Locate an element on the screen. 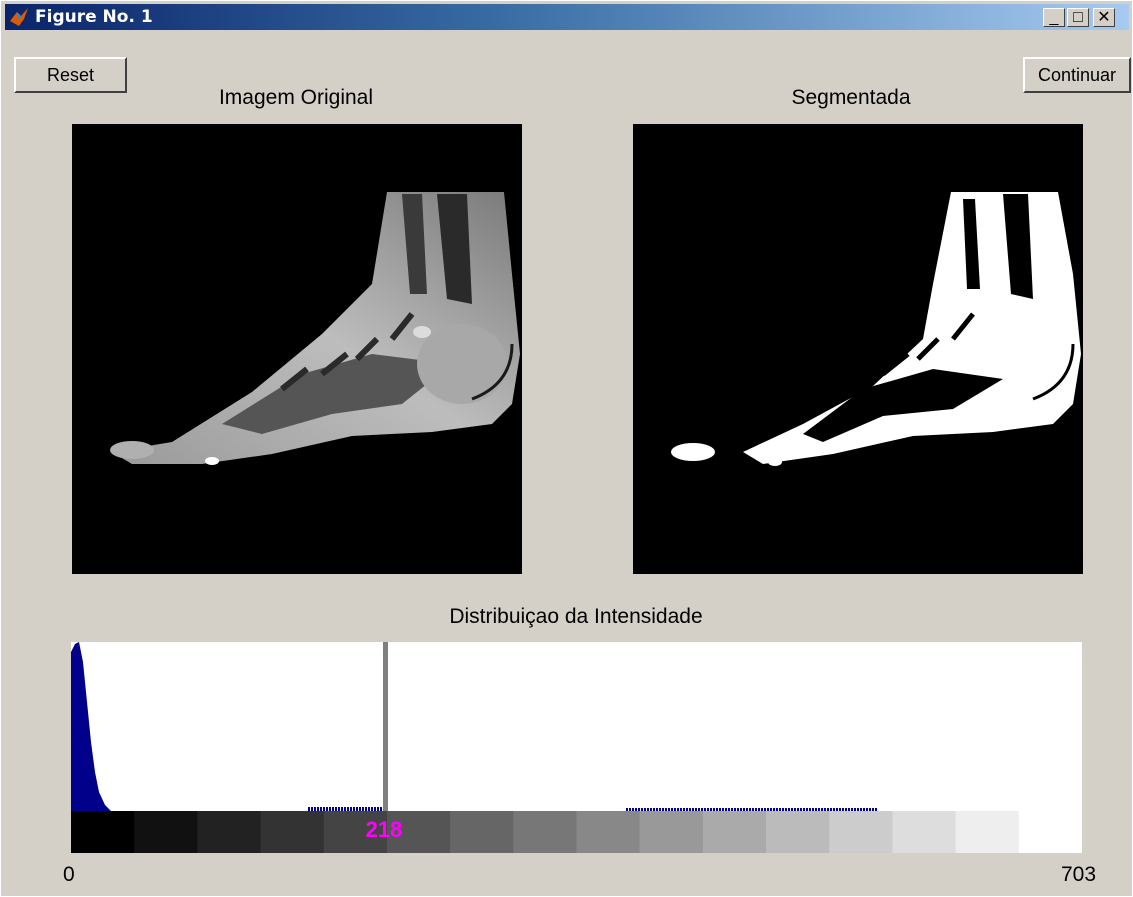 This screenshot has height=897, width=1133. foot-mri-image is located at coordinates (315, 328).